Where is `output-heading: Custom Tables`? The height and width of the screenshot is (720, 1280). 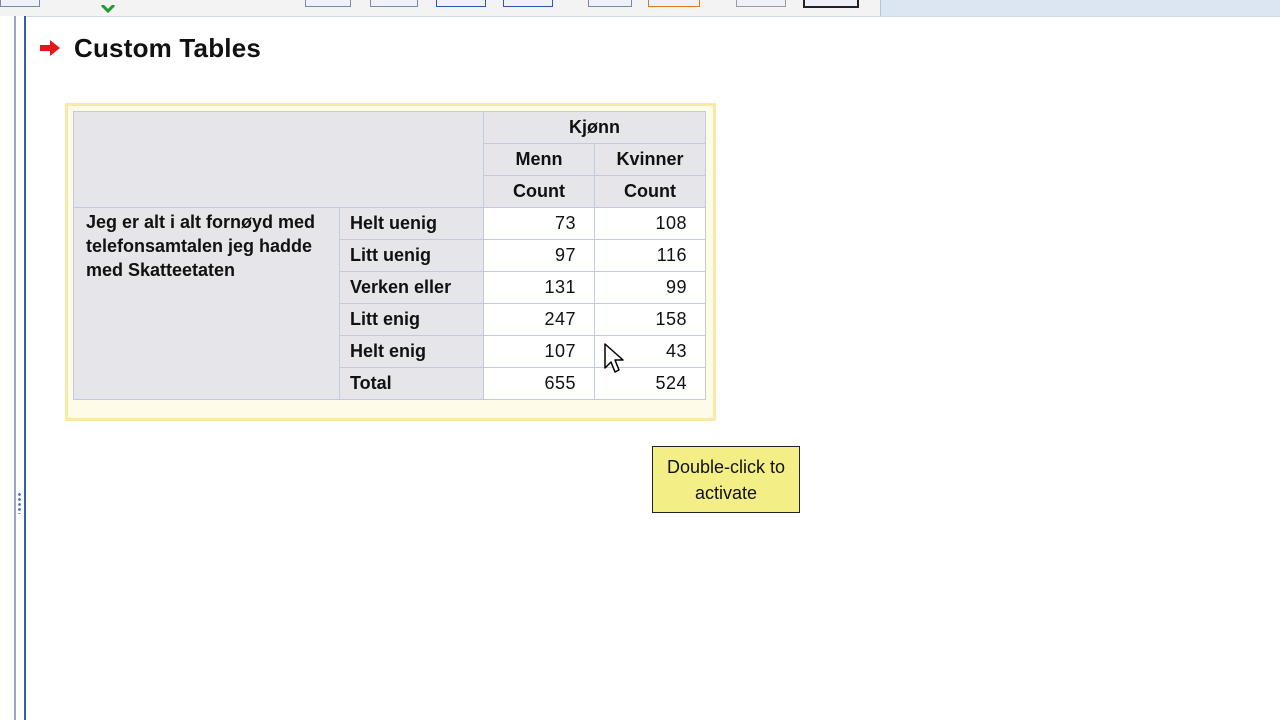
output-heading: Custom Tables is located at coordinates (149, 48).